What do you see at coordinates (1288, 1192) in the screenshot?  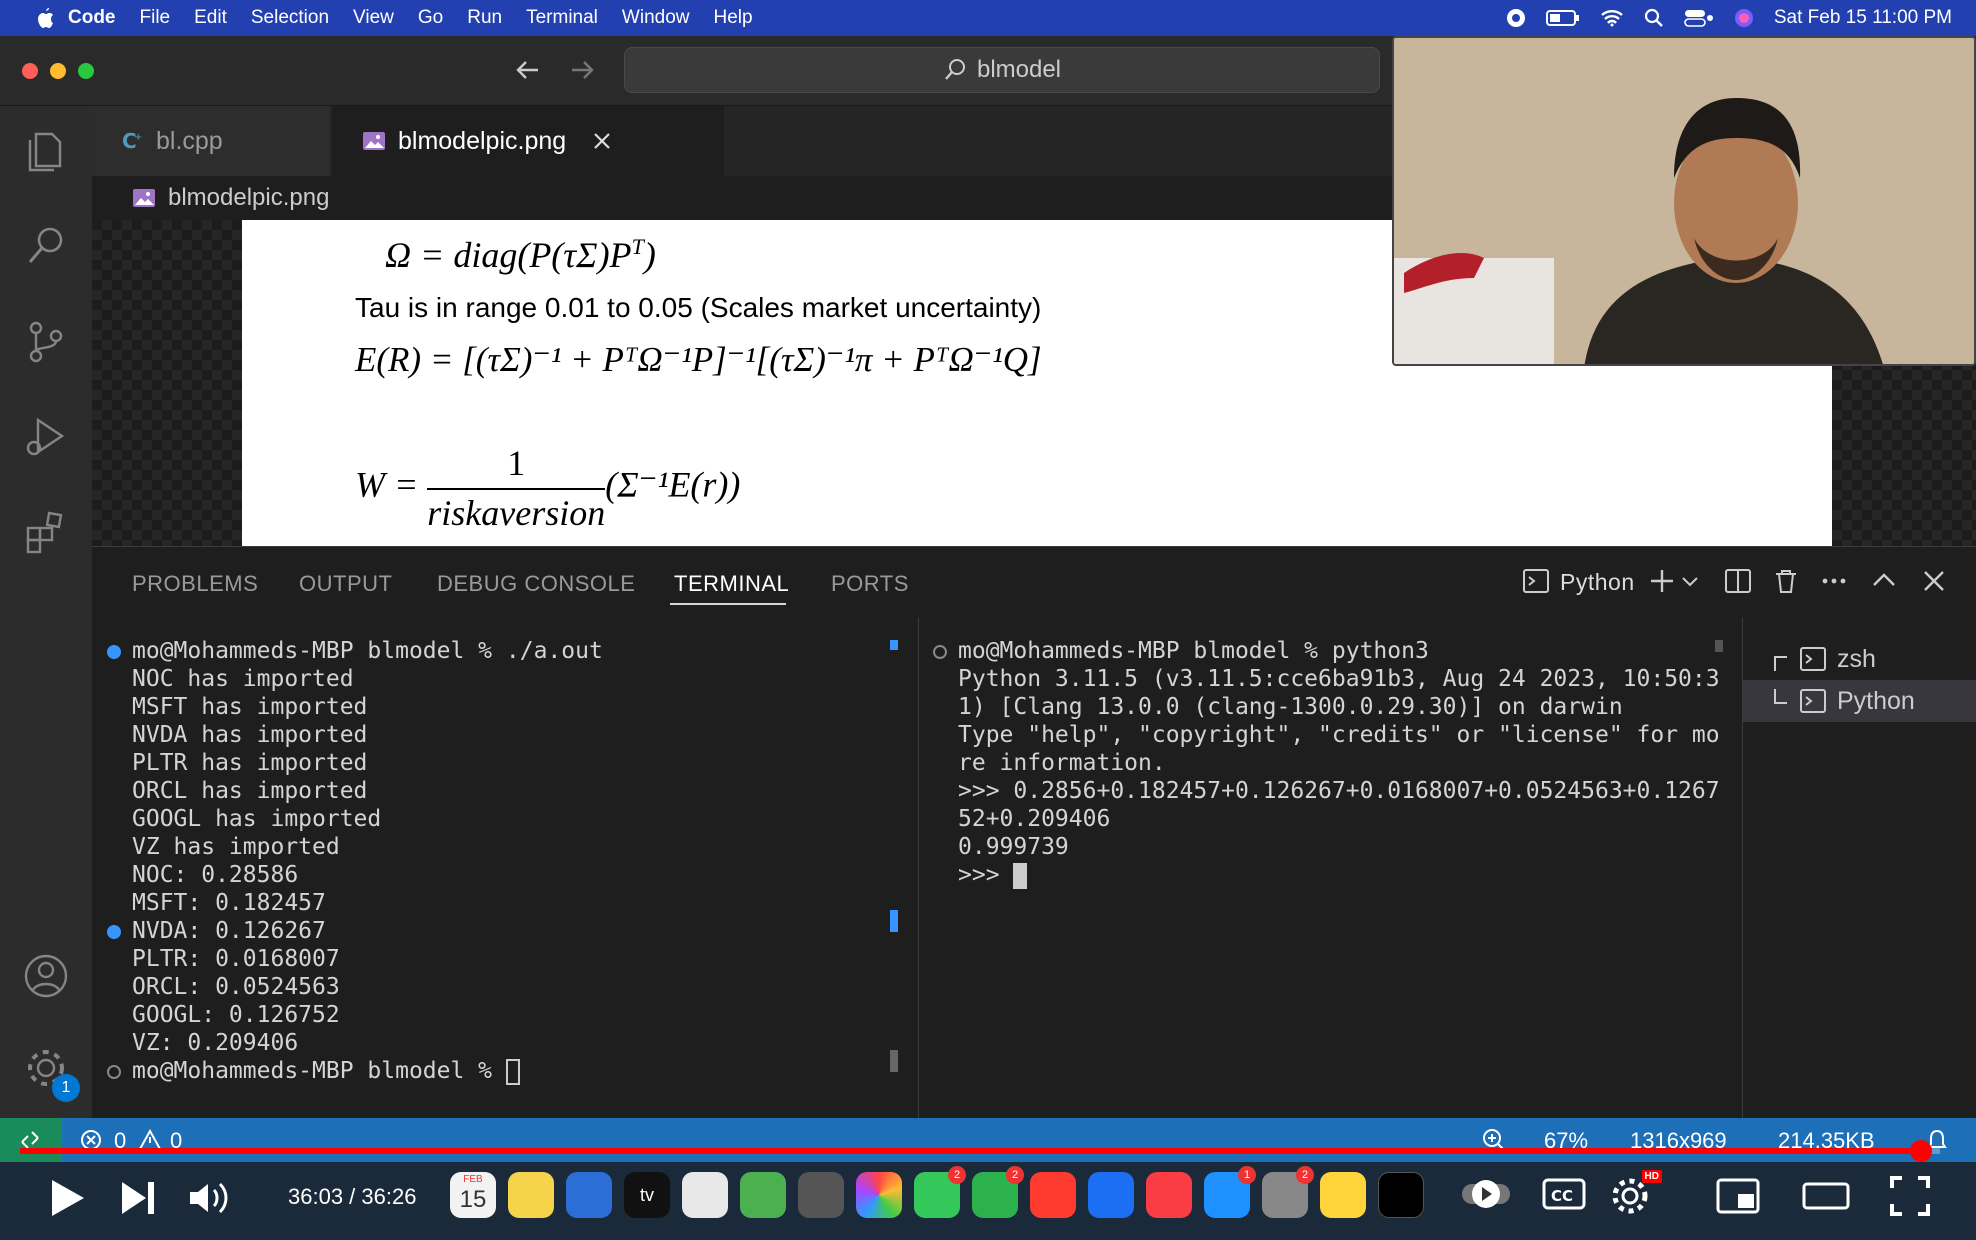 I see `dock-settings-icon: 2` at bounding box center [1288, 1192].